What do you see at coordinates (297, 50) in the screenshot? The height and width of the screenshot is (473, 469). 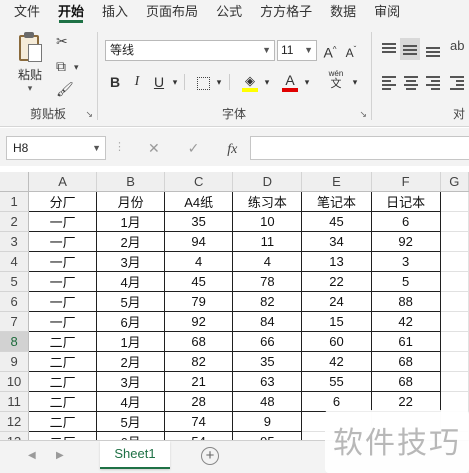 I see `font-size-select: 11 ▼` at bounding box center [297, 50].